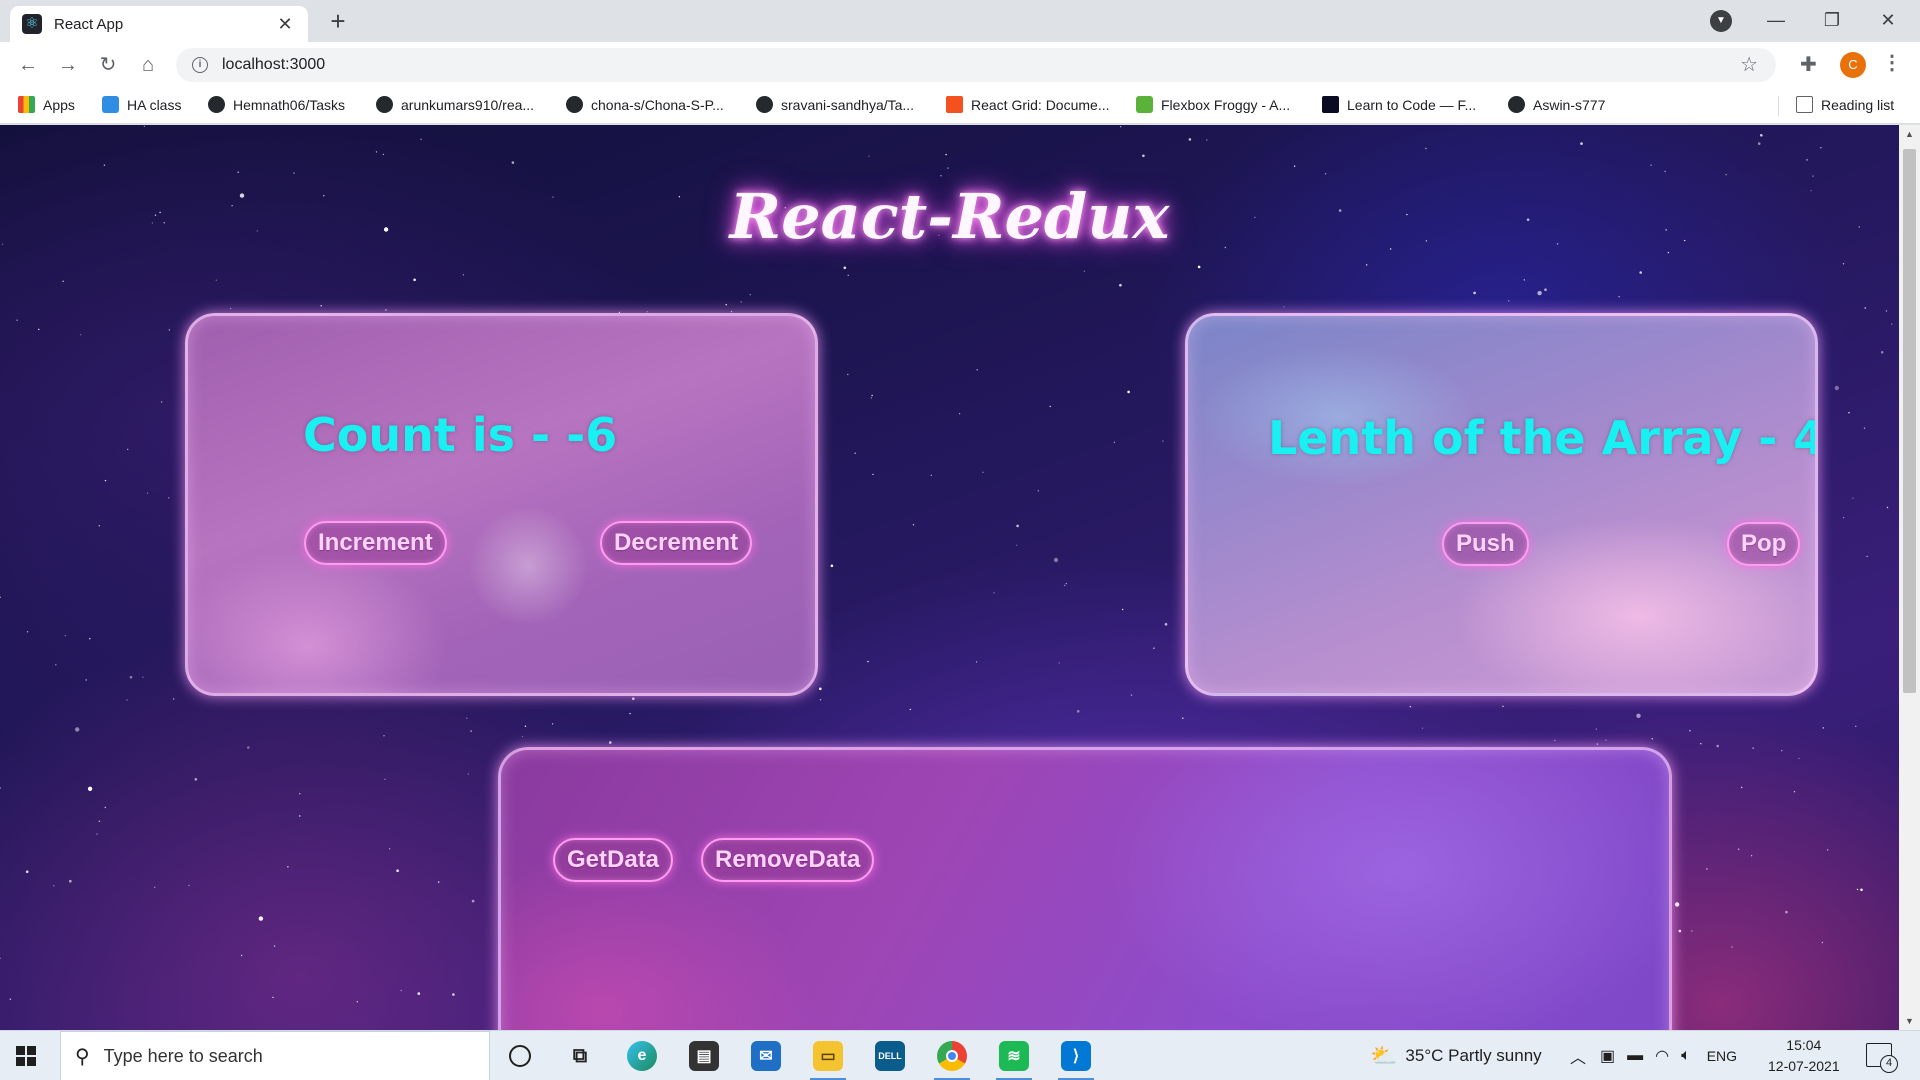 The width and height of the screenshot is (1920, 1080). Describe the element at coordinates (148, 65) in the screenshot. I see `home-icon: ⌂` at that location.